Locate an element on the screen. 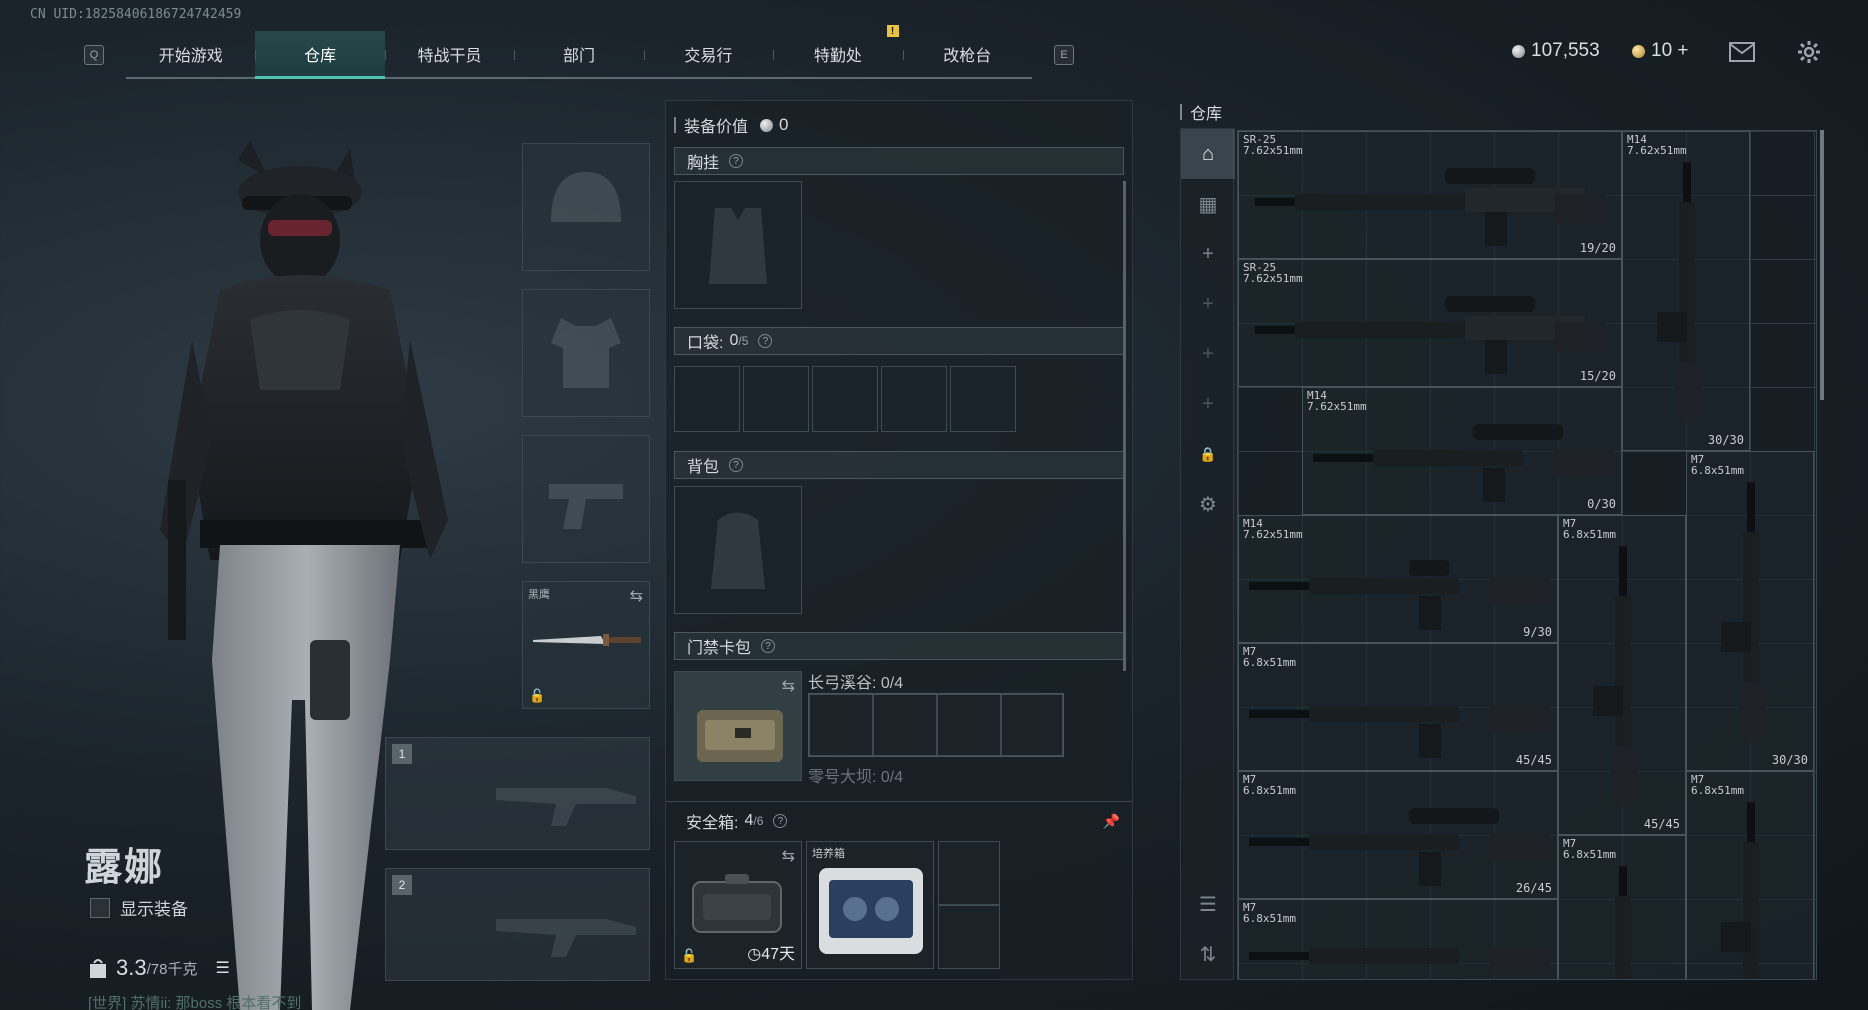 Image resolution: width=1868 pixels, height=1010 pixels. gear-icon is located at coordinates (1809, 52).